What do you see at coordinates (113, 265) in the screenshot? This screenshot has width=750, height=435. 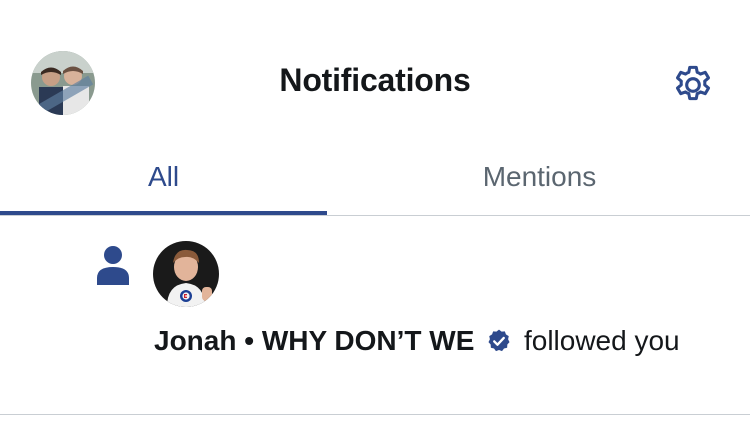 I see `person-icon` at bounding box center [113, 265].